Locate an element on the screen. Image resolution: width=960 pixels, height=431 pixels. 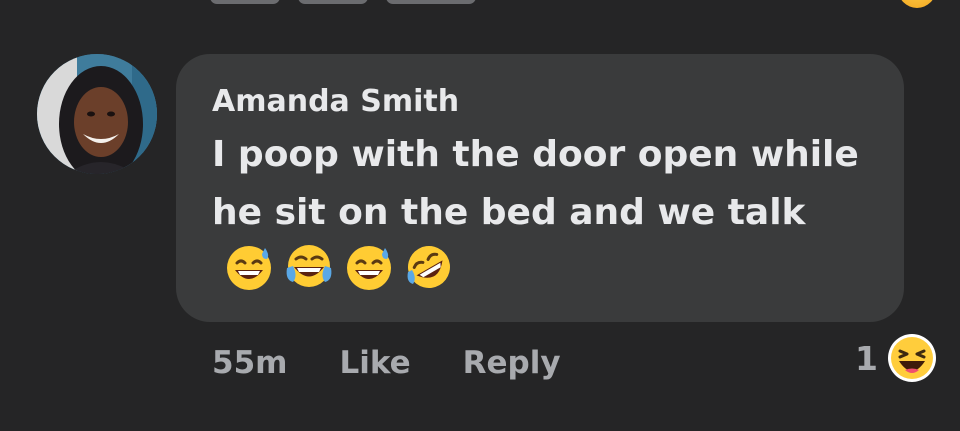
like-button: Like is located at coordinates (374, 363).